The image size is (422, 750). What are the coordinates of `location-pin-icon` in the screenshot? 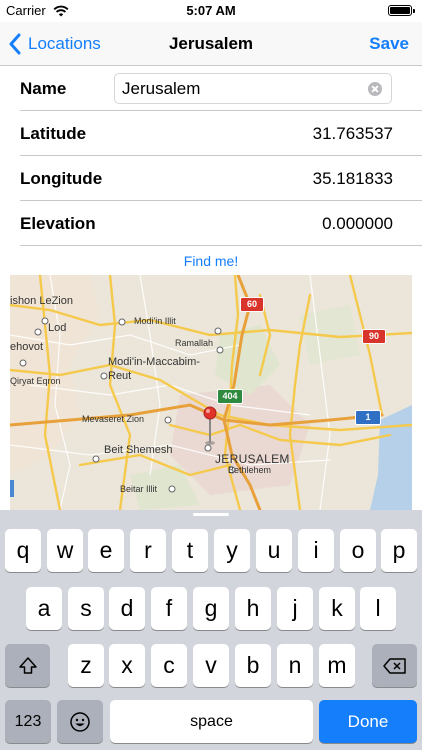 It's located at (210, 426).